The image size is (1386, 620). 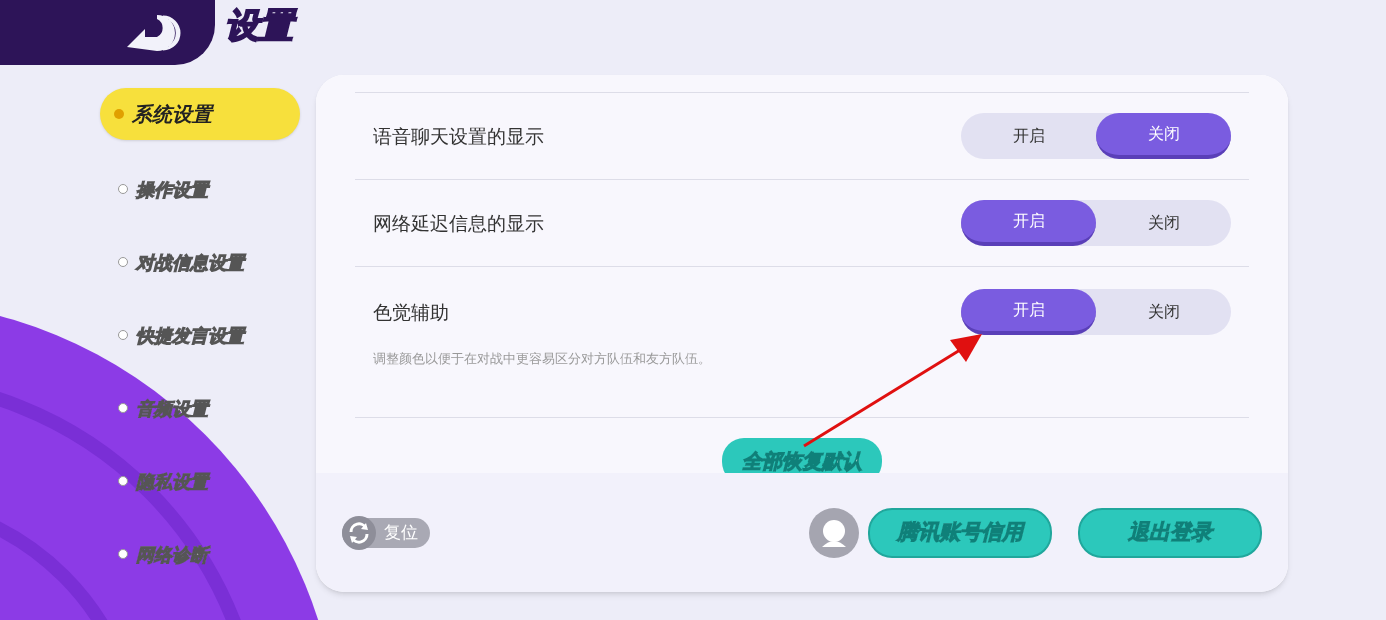 What do you see at coordinates (542, 359) in the screenshot?
I see `setting-description: 调整颜色以便于在对战中更容易区分对方队伍和友方队伍。` at bounding box center [542, 359].